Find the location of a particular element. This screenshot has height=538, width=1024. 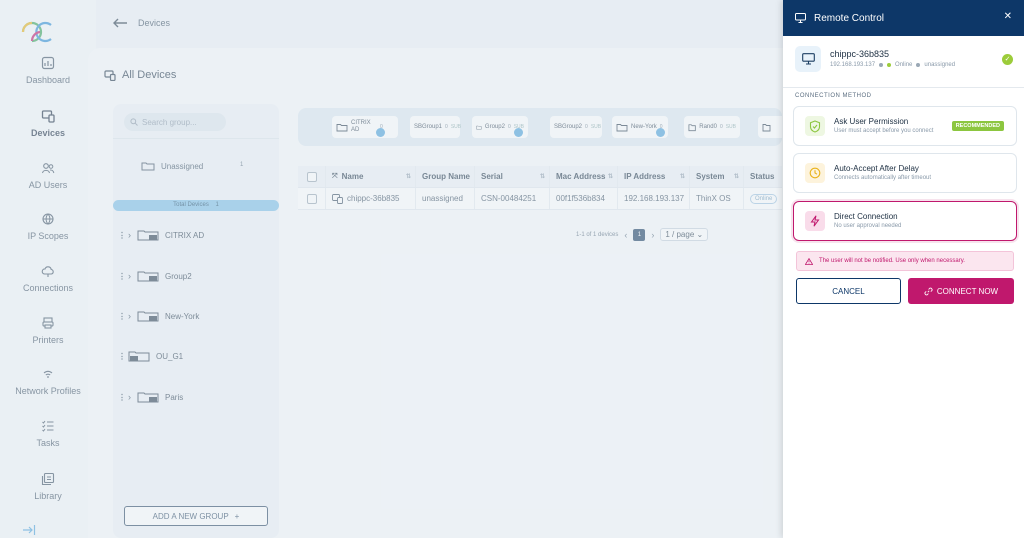

lightning-icon is located at coordinates (815, 221).